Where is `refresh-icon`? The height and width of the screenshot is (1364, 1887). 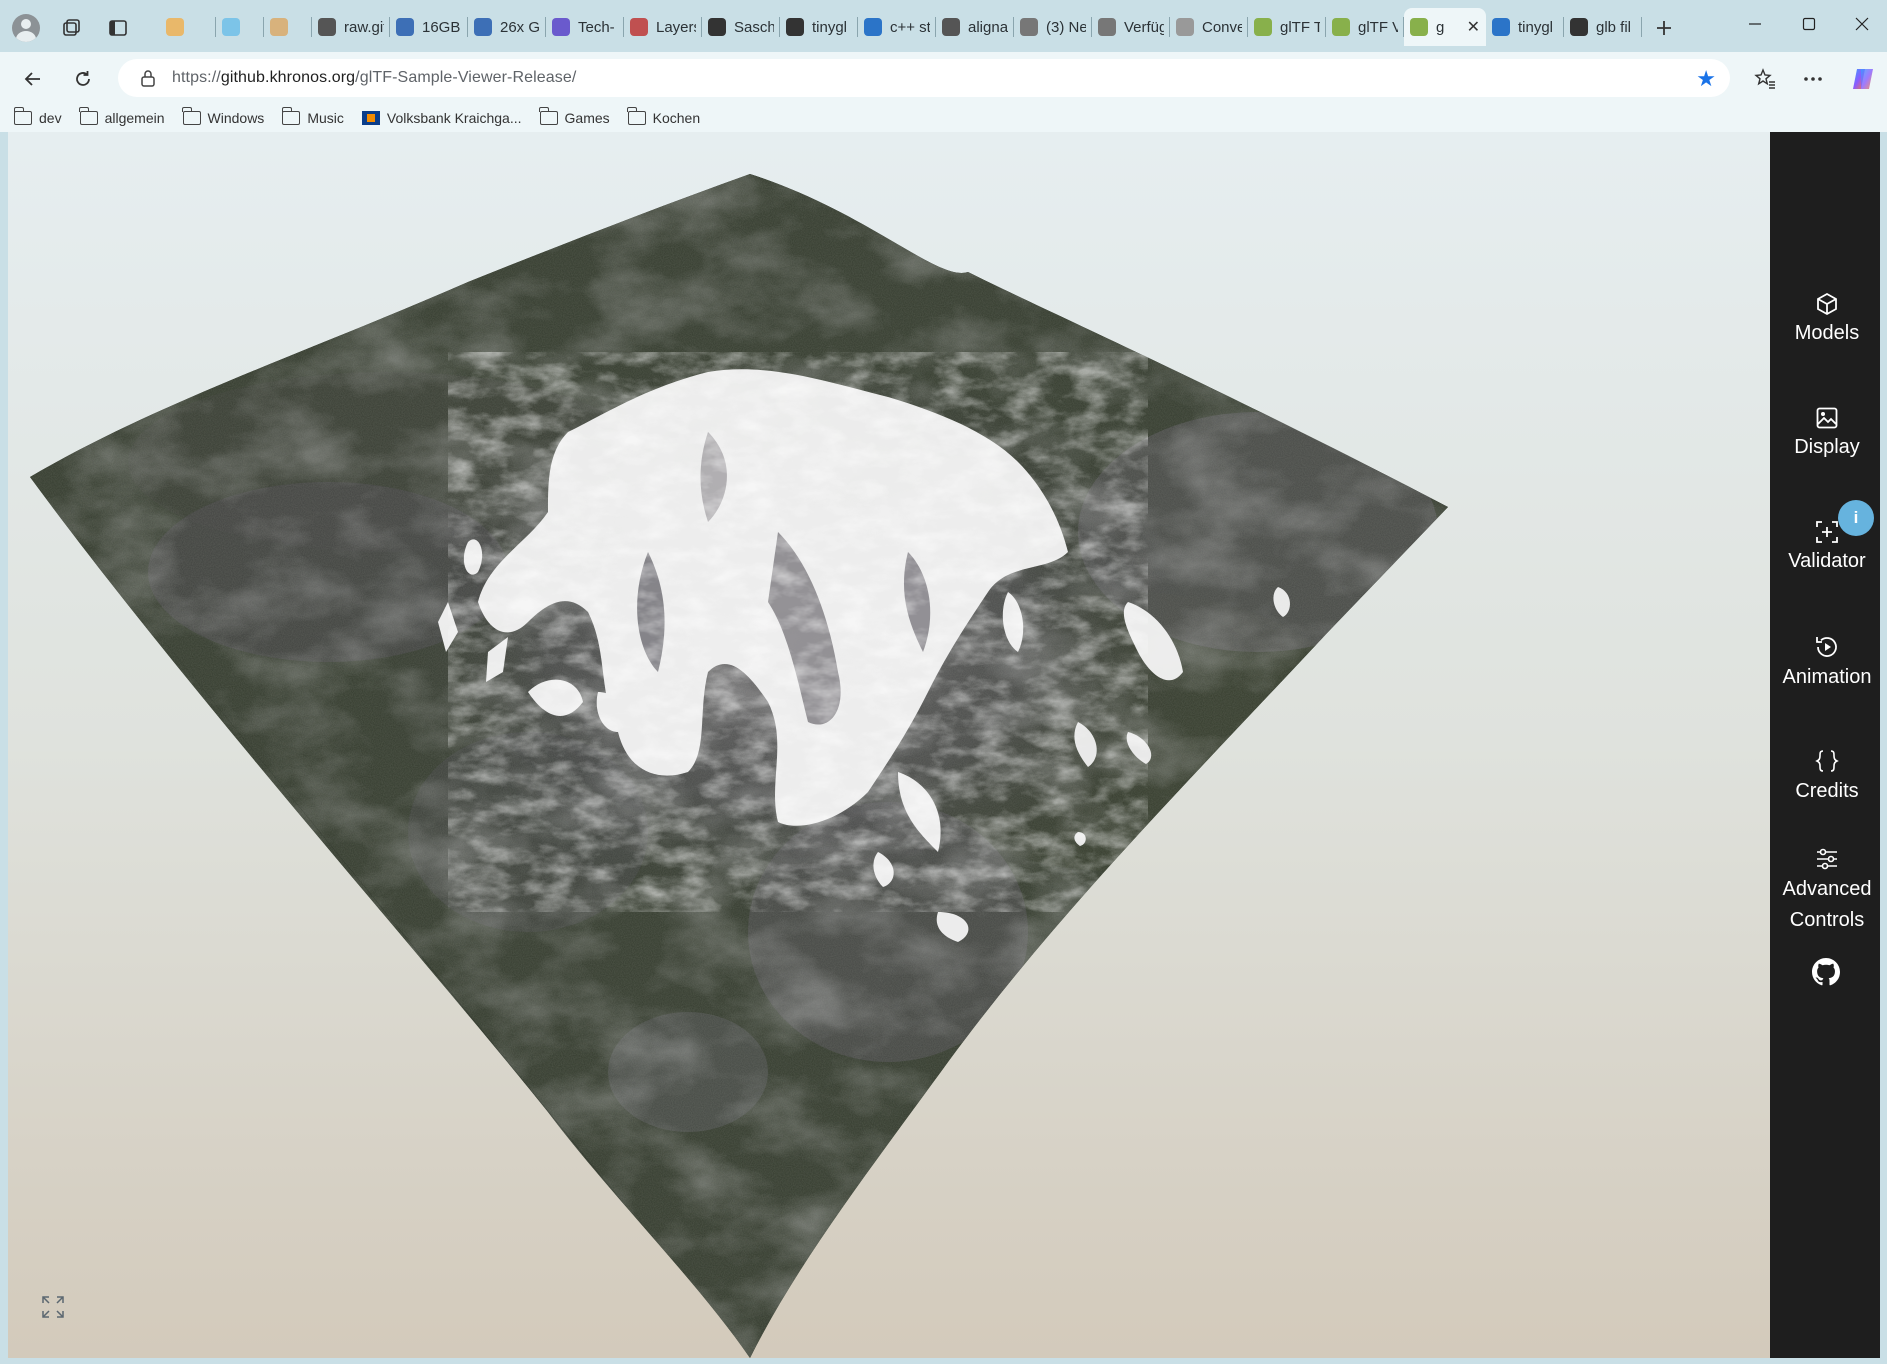
refresh-icon is located at coordinates (83, 79).